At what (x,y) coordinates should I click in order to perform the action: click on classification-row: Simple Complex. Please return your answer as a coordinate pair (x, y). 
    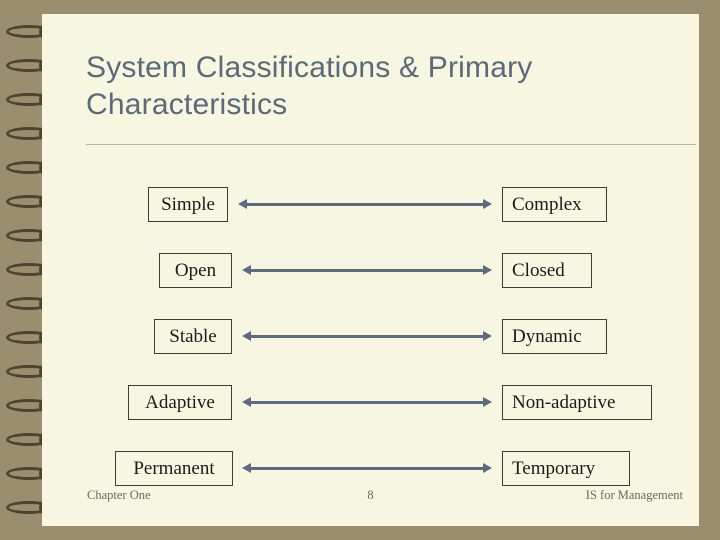
    Looking at the image, I should click on (370, 207).